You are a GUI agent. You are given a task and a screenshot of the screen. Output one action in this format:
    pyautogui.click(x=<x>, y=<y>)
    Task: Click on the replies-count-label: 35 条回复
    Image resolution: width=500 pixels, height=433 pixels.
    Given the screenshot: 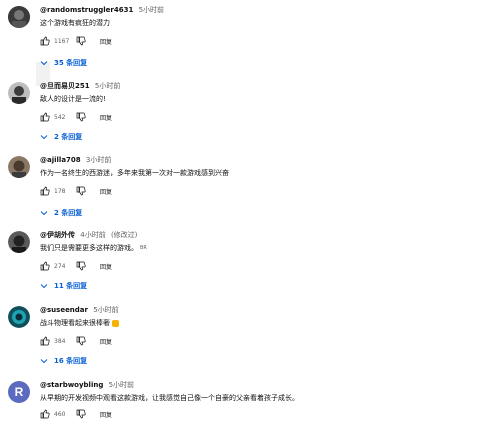 What is the action you would take?
    pyautogui.click(x=71, y=63)
    